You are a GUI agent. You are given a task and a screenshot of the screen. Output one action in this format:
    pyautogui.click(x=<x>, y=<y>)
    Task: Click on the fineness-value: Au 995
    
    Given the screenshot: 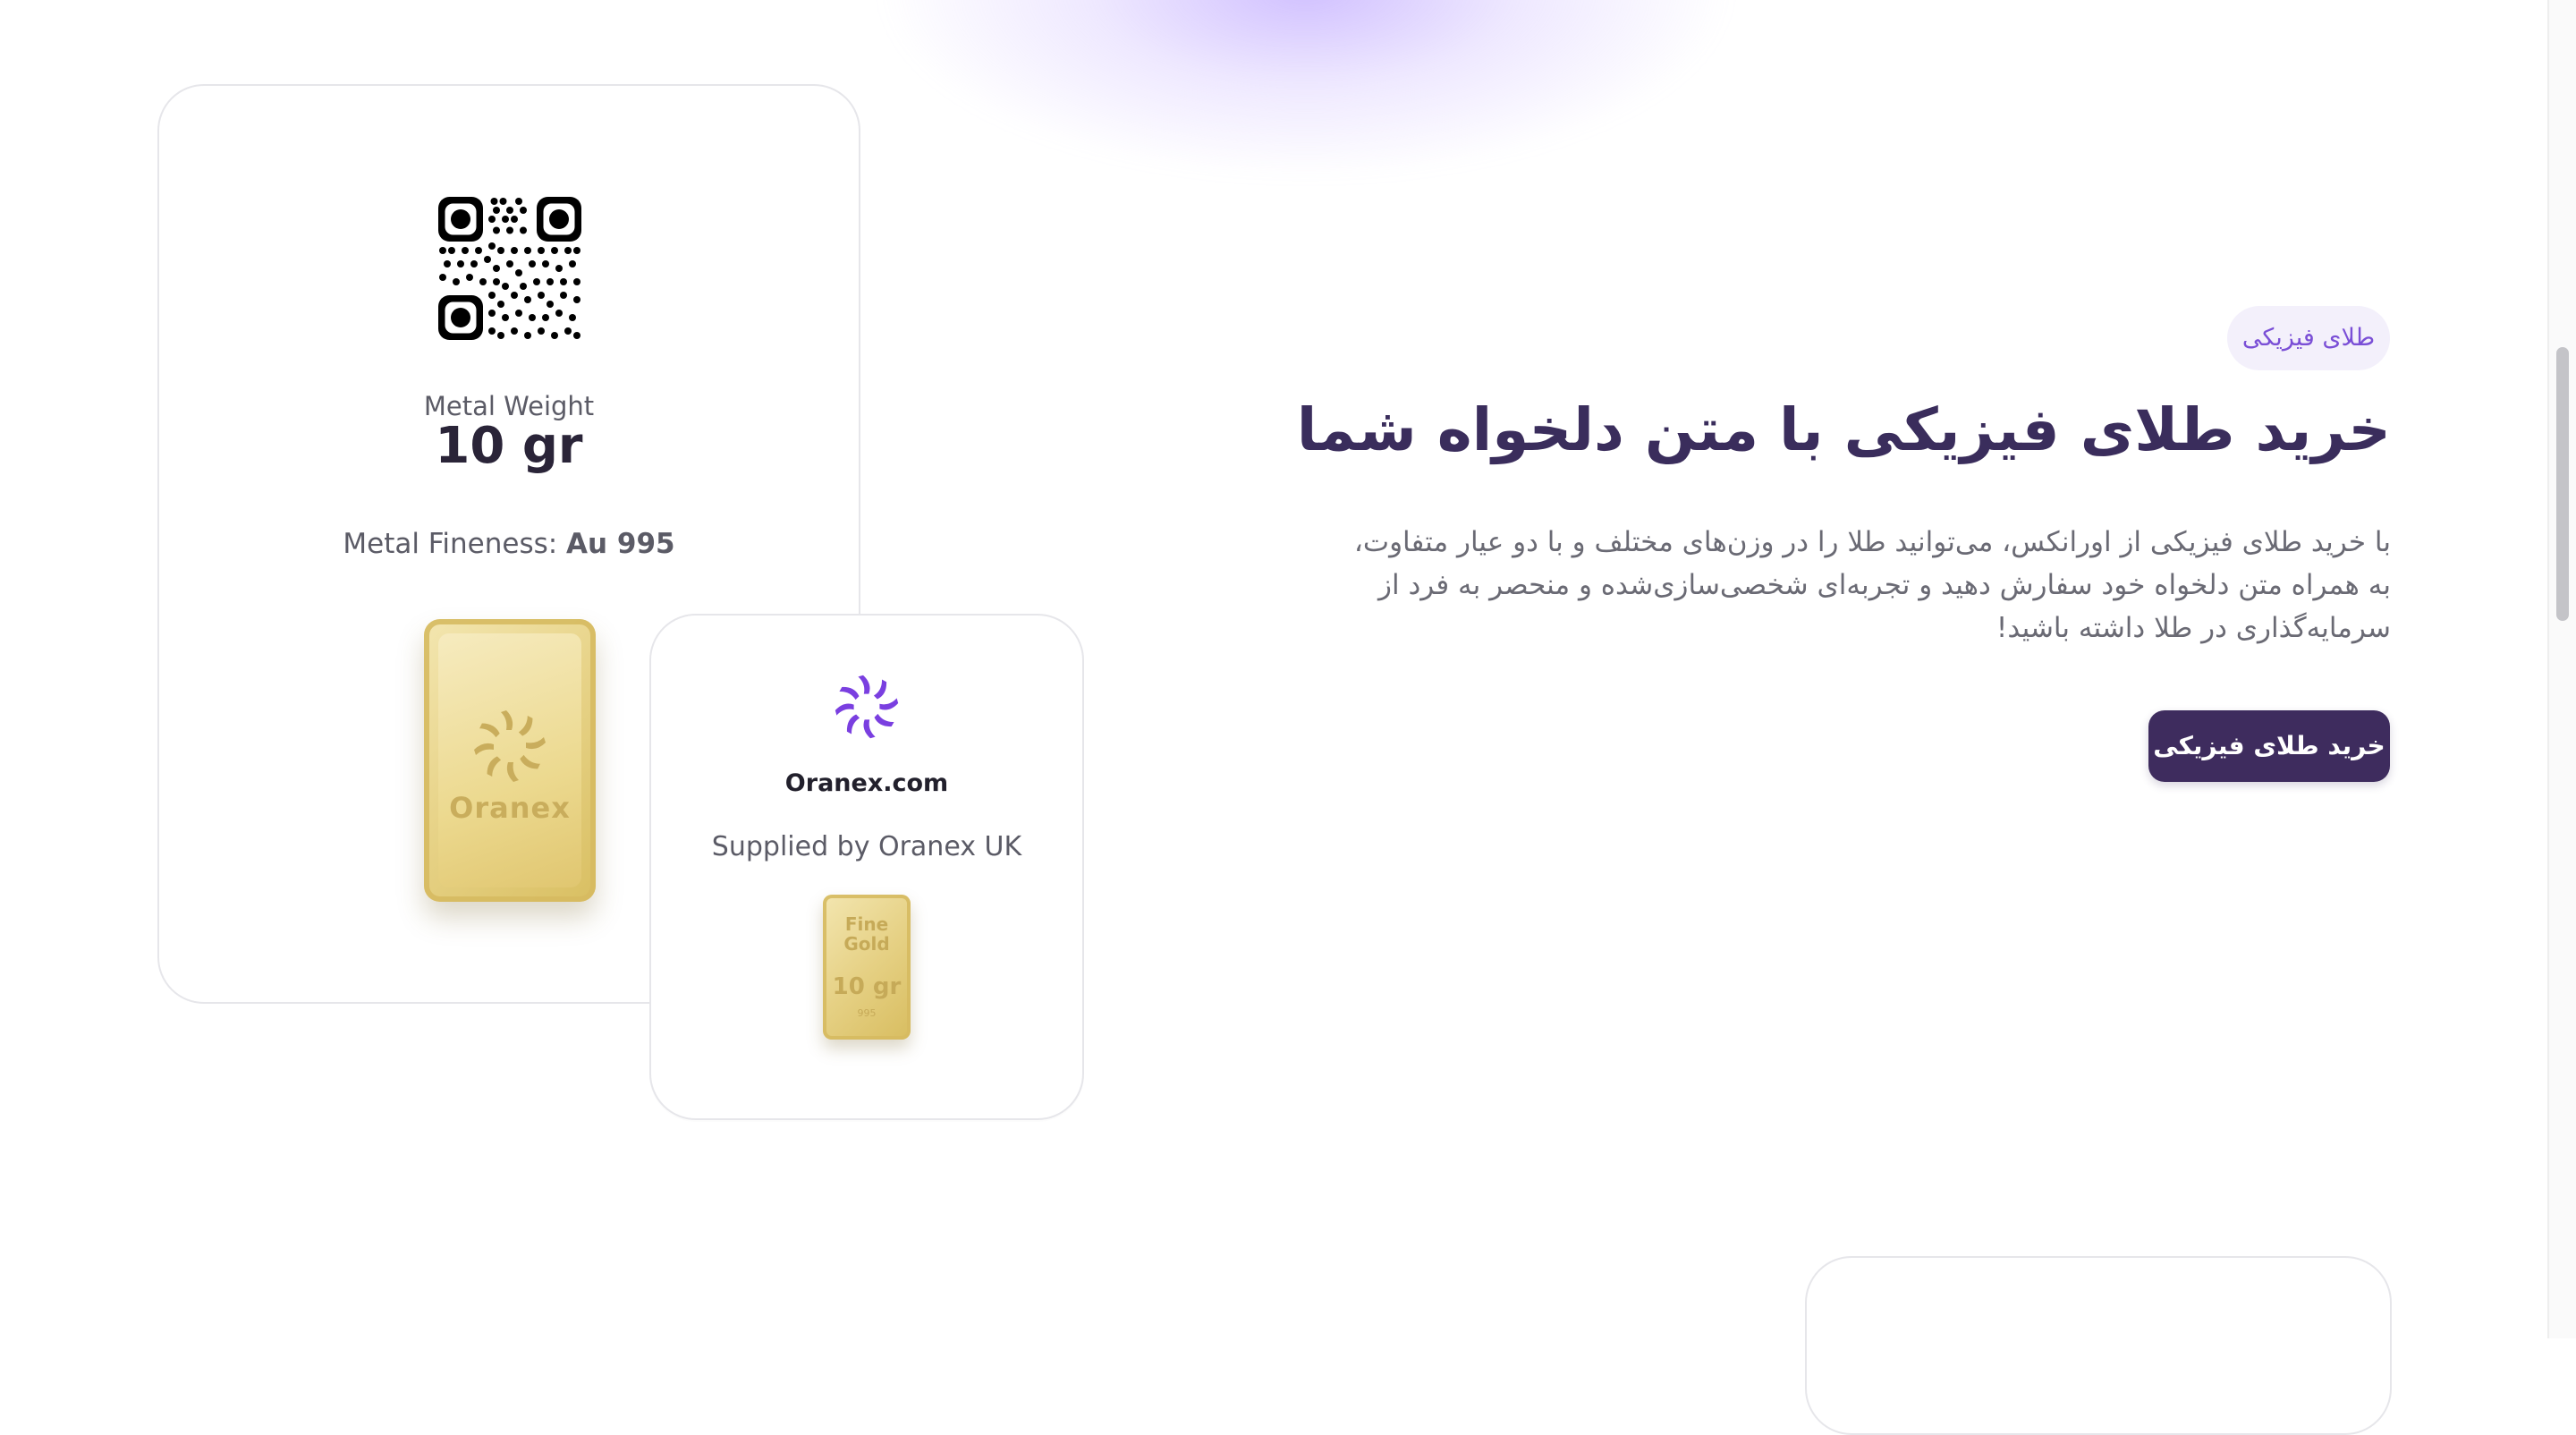 What is the action you would take?
    pyautogui.click(x=620, y=544)
    